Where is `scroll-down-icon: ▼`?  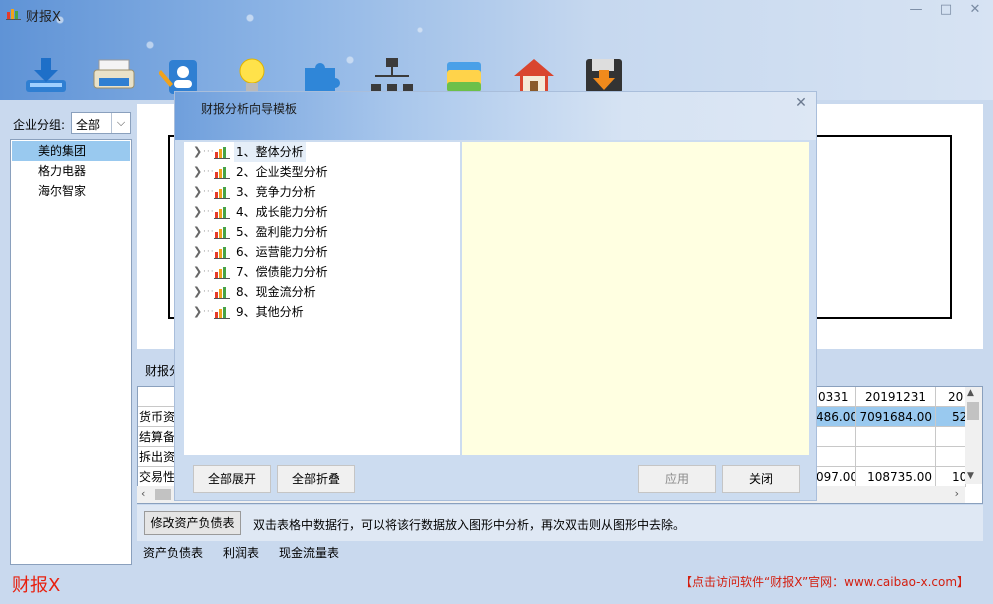
scroll-down-icon: ▼ is located at coordinates (970, 476).